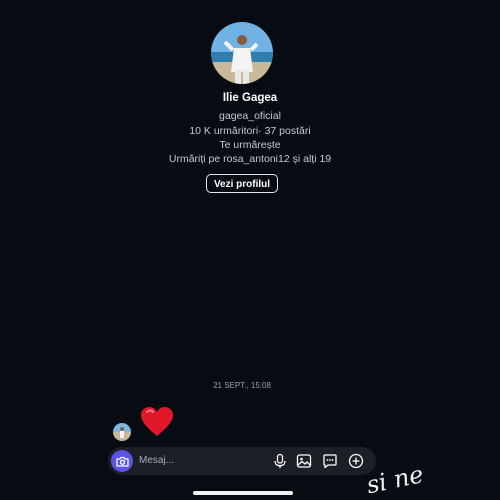 The image size is (500, 500). What do you see at coordinates (157, 424) in the screenshot?
I see `heart-message-icon` at bounding box center [157, 424].